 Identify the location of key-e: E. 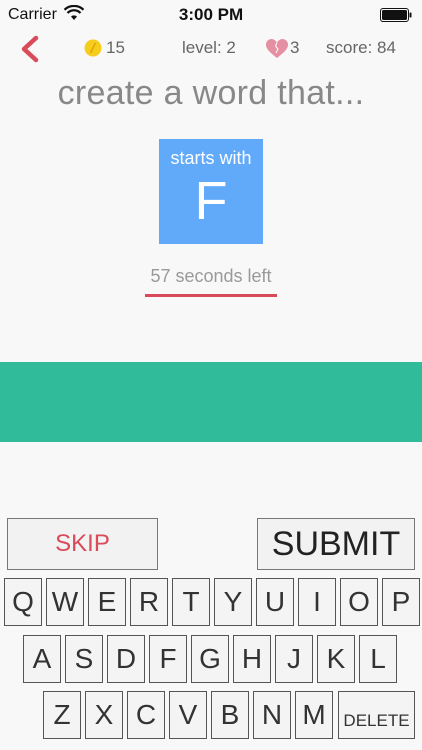
(107, 602).